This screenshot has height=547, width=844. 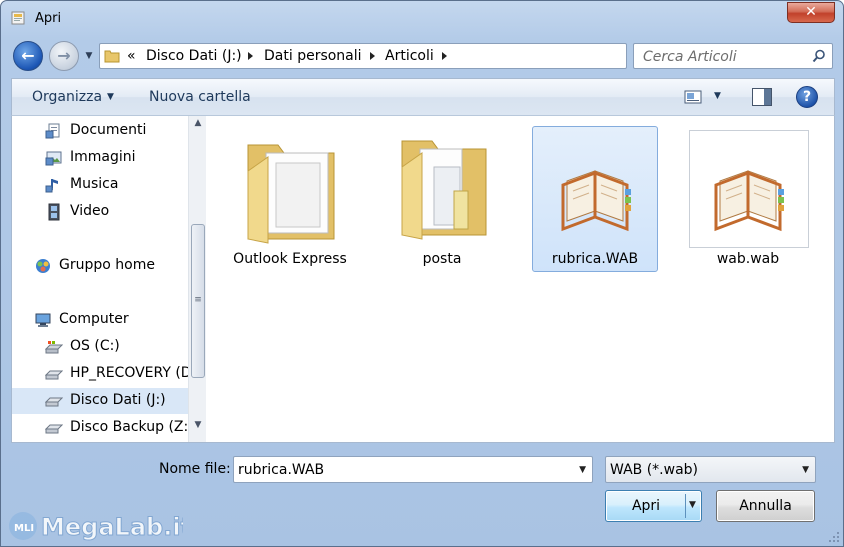 What do you see at coordinates (313, 56) in the screenshot?
I see `breadcrumb-part: Dati personali` at bounding box center [313, 56].